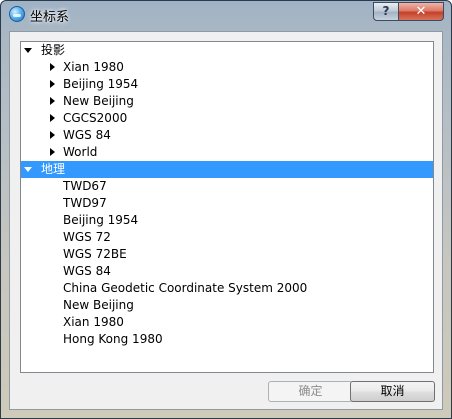 This screenshot has width=452, height=419. What do you see at coordinates (53, 169) in the screenshot?
I see `tree-group-label: 地理` at bounding box center [53, 169].